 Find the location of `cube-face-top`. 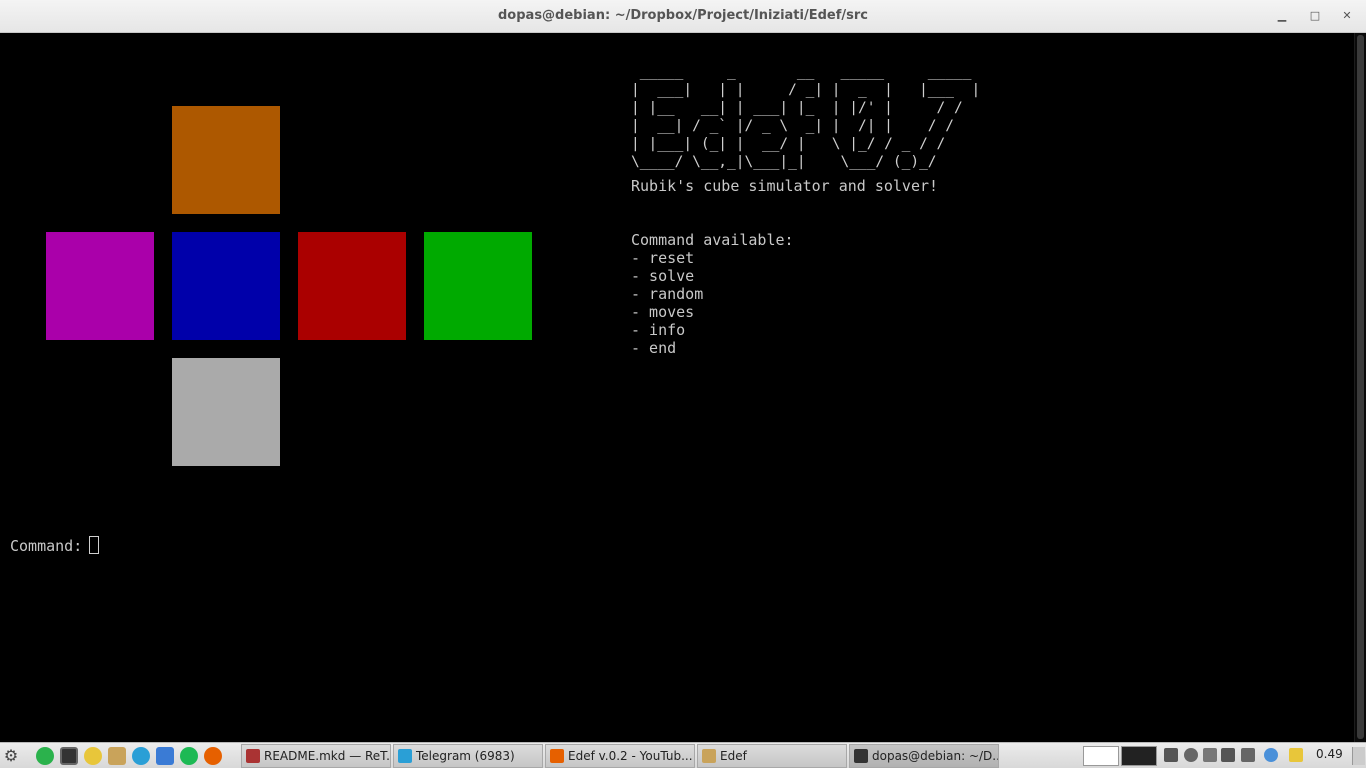

cube-face-top is located at coordinates (226, 160).